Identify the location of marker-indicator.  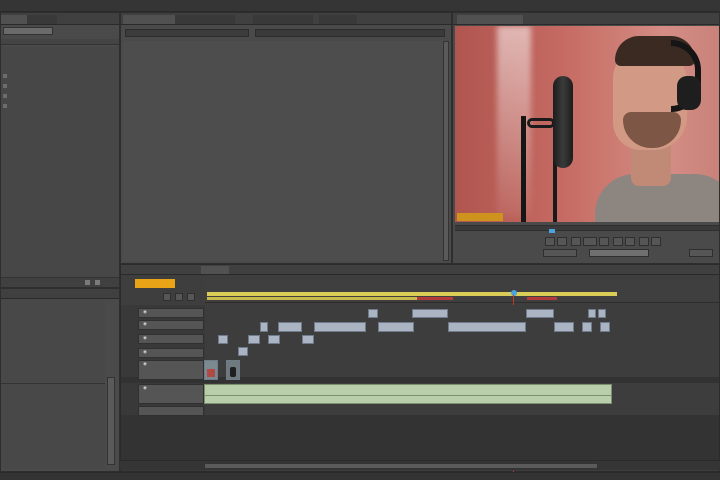
(552, 231).